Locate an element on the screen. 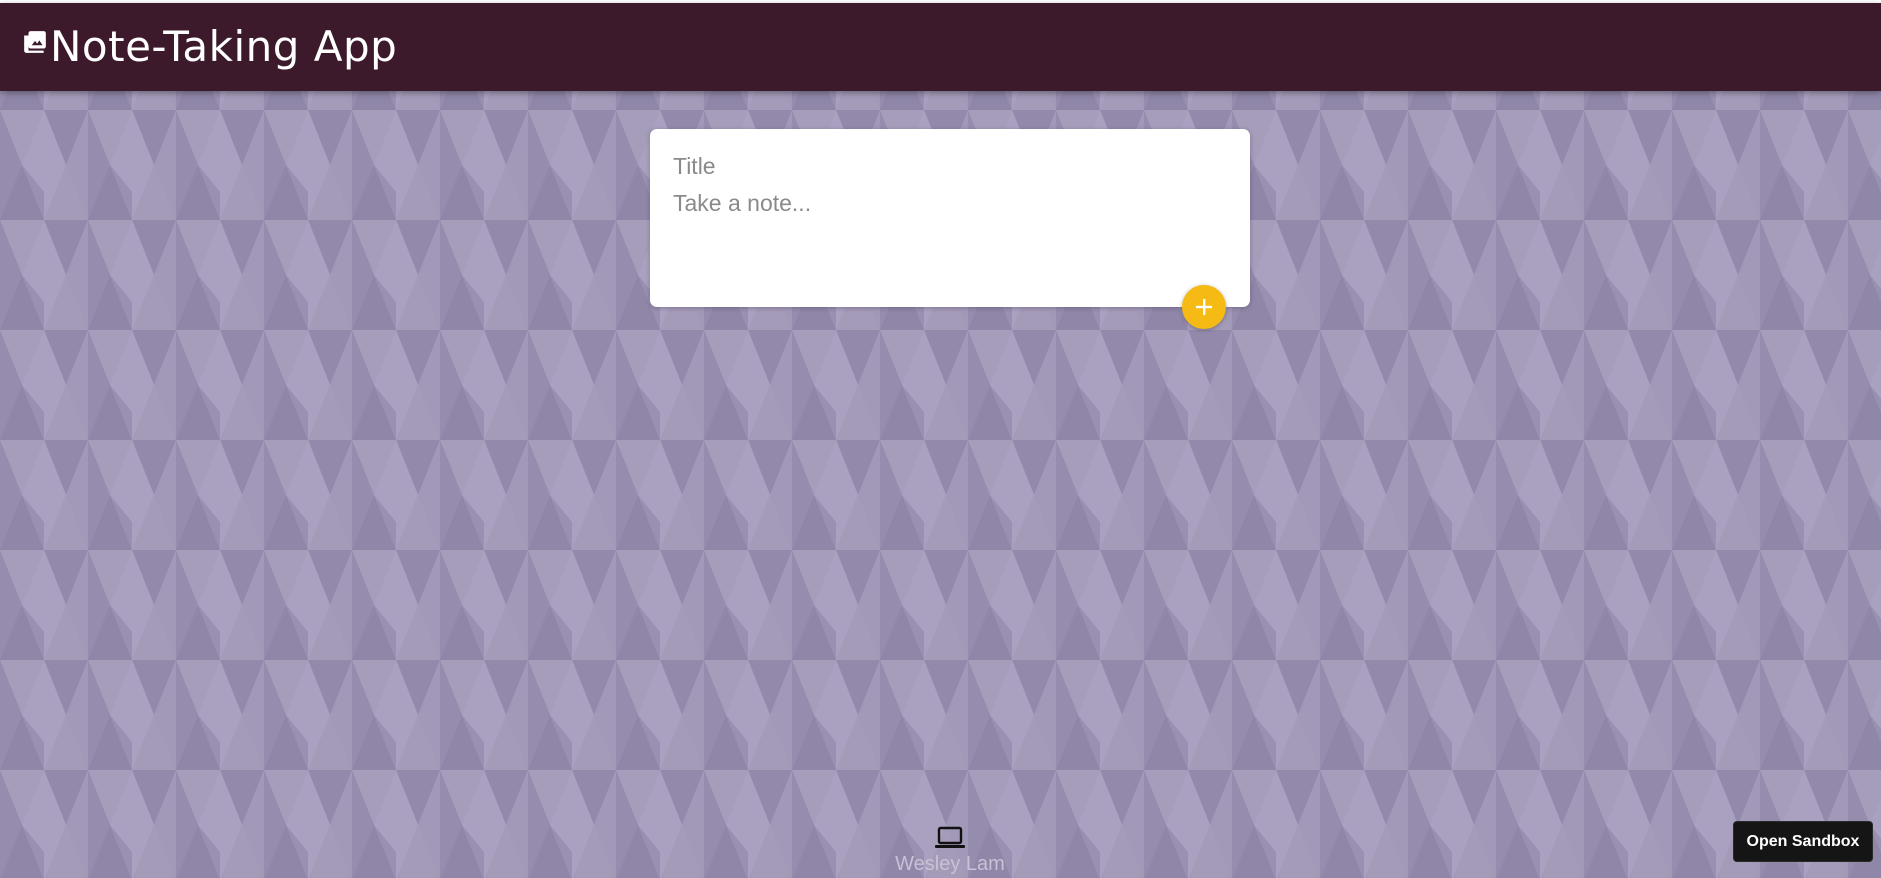 This screenshot has height=878, width=1881. open-sandbox-button: Open Sandbox is located at coordinates (1803, 841).